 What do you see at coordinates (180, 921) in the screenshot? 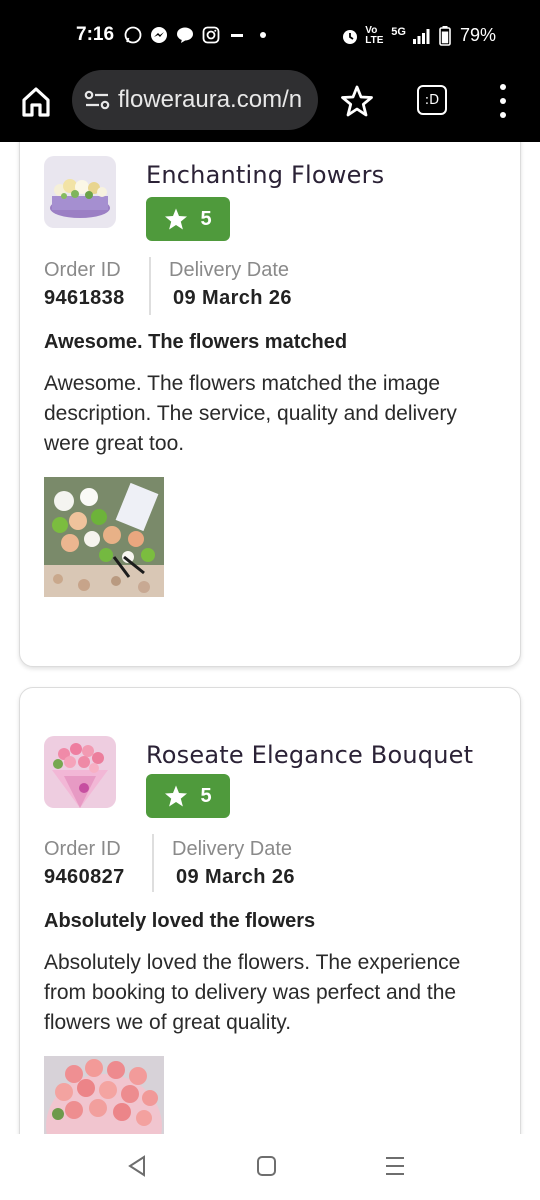
I see `review-title: Absolutely loved the flowers` at bounding box center [180, 921].